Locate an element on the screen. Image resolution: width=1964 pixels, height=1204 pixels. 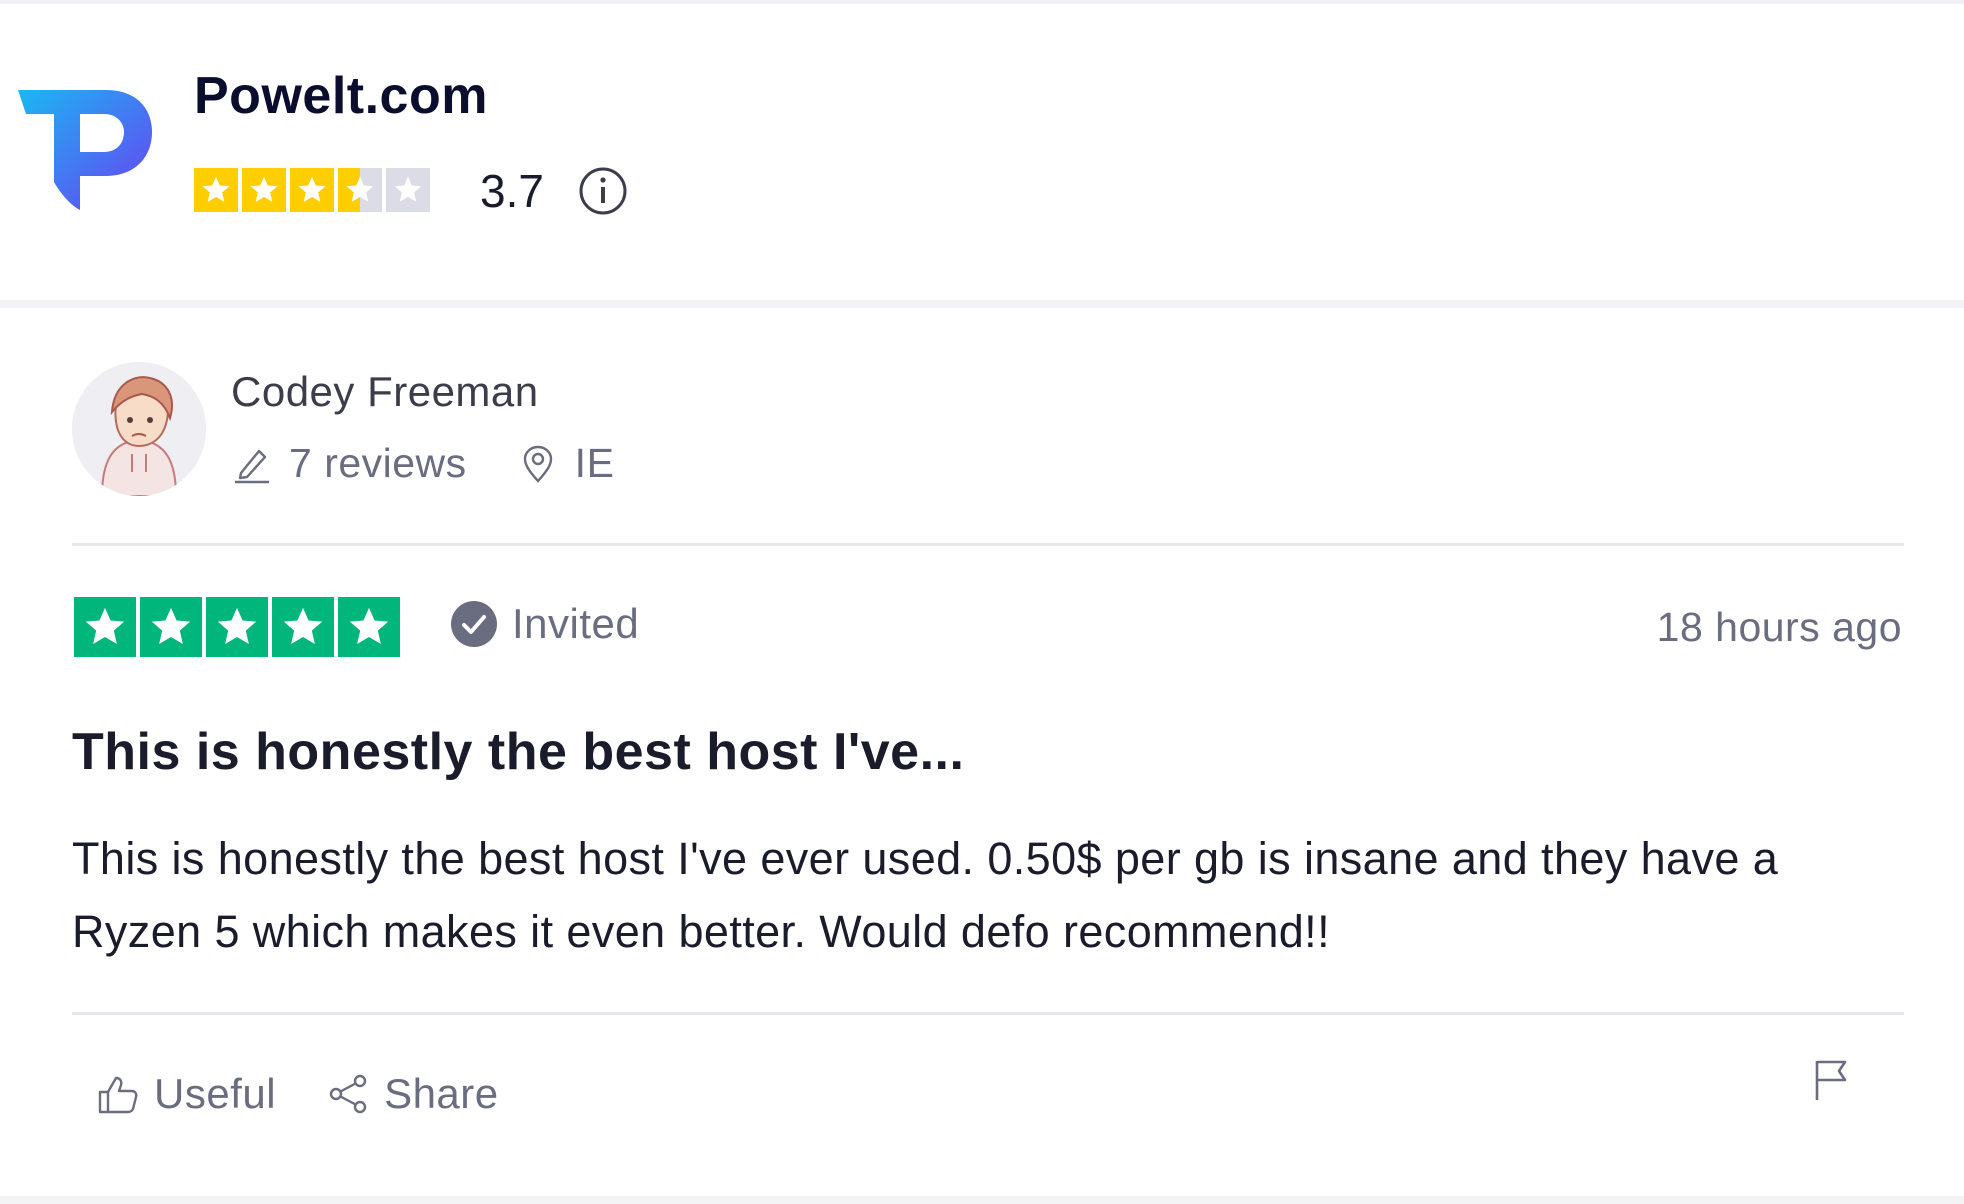
reviewer-meta: 7 reviews IE is located at coordinates (422, 463).